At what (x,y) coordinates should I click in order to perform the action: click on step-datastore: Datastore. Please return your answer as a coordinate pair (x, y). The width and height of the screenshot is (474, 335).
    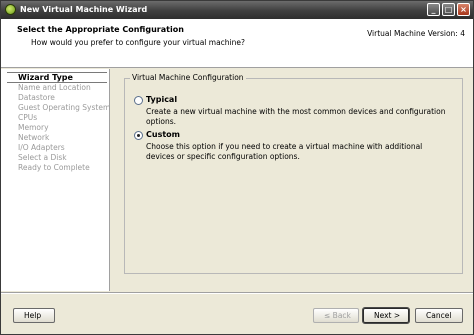
    Looking at the image, I should click on (36, 97).